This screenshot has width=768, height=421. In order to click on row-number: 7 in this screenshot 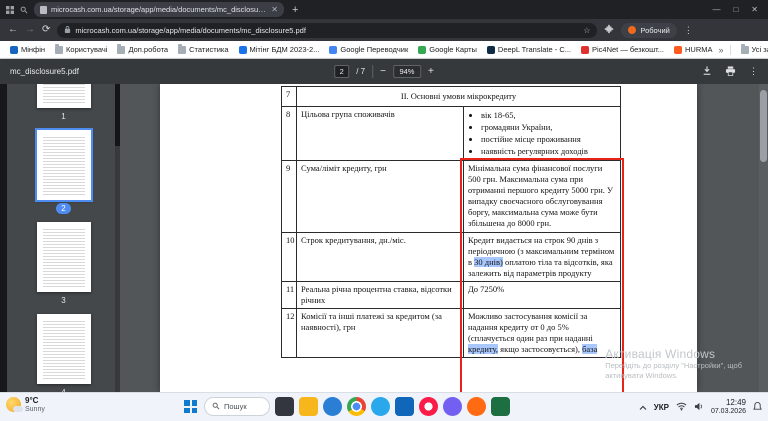, I will do `click(289, 96)`.